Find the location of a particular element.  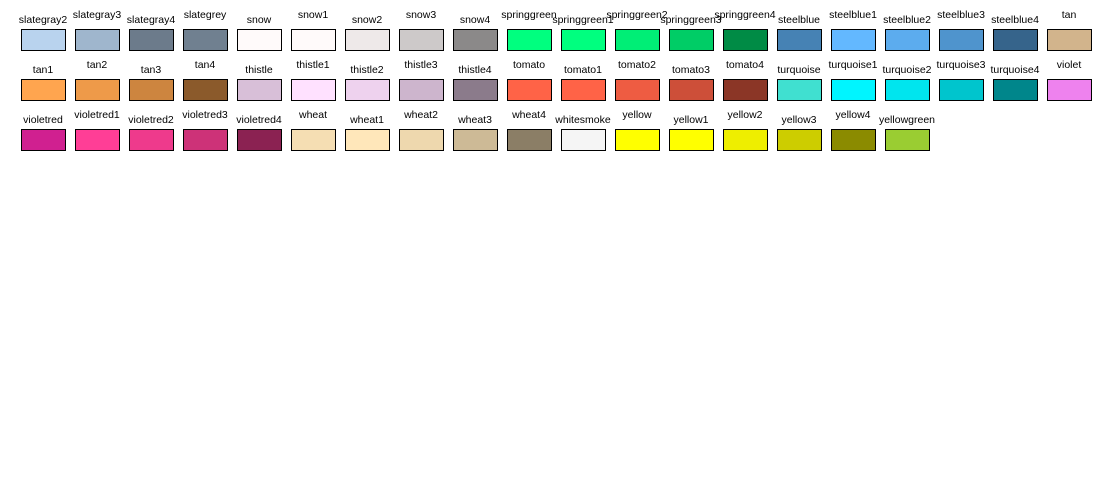

swatch-cell: yellowgreen is located at coordinates (907, 134).